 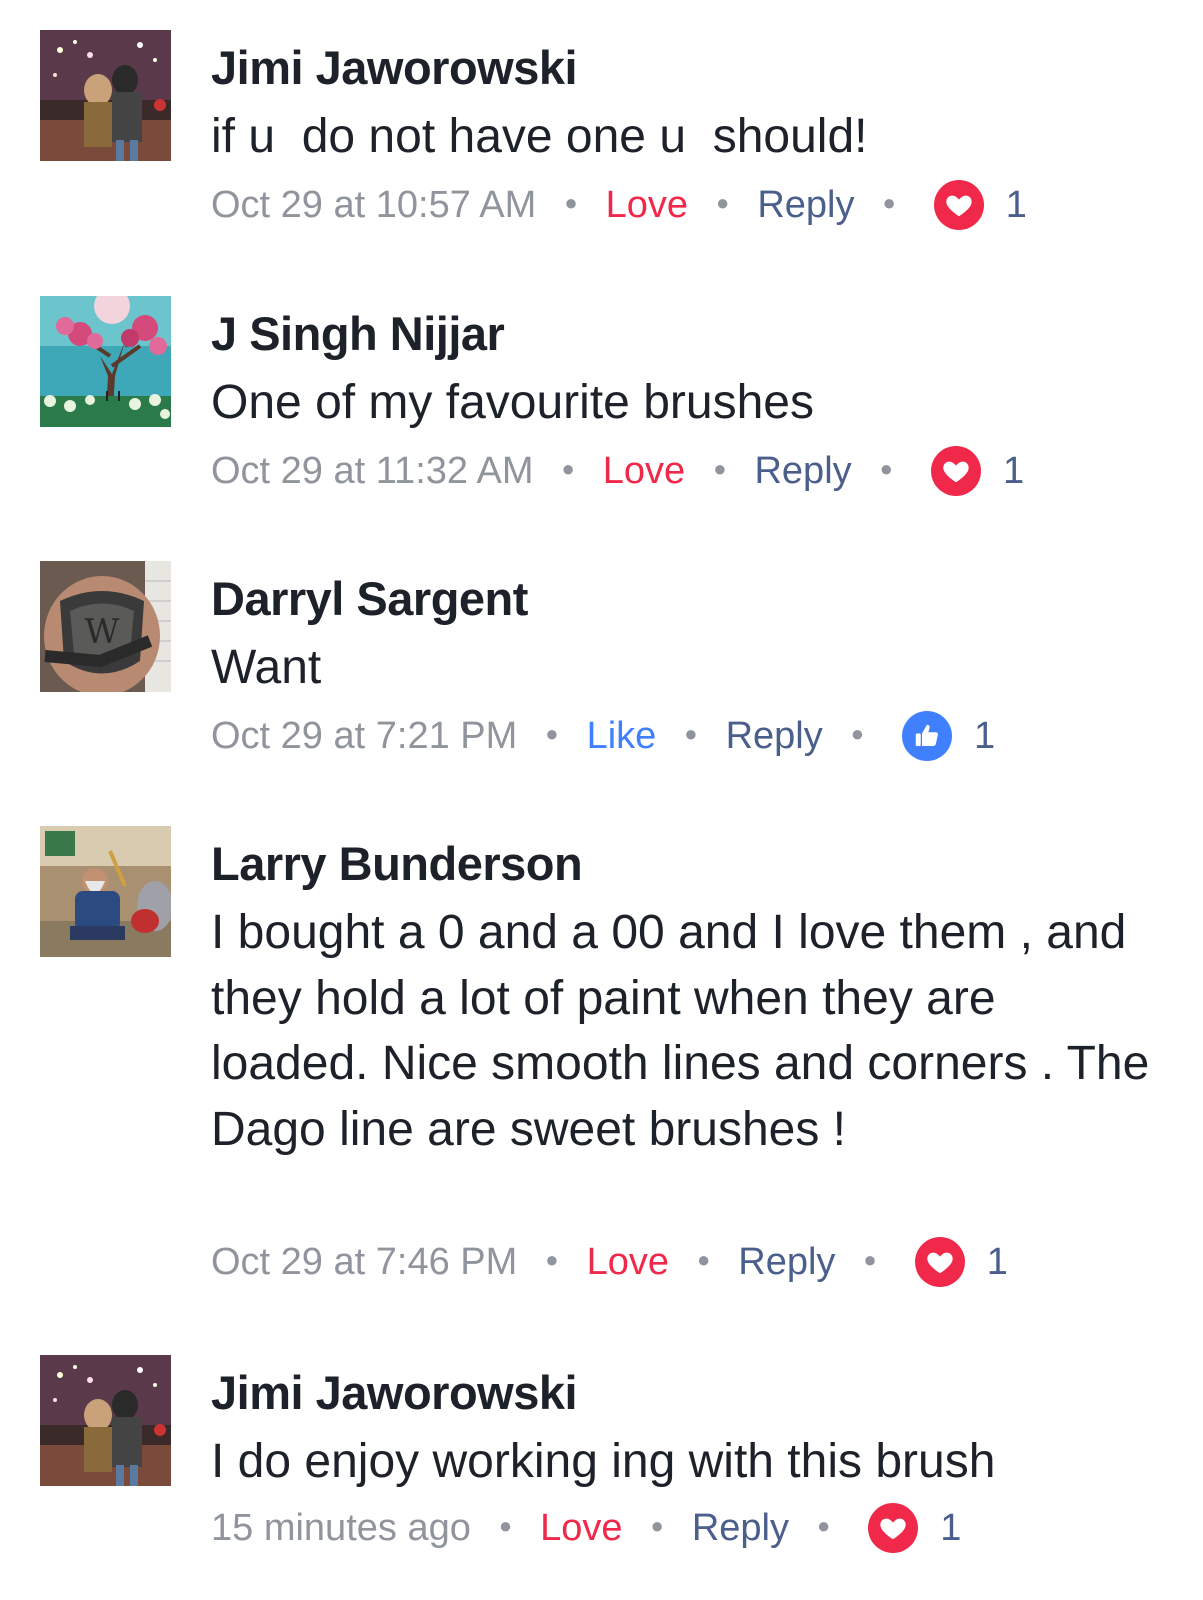 What do you see at coordinates (539, 136) in the screenshot?
I see `comment-text: if u do not have one u should!` at bounding box center [539, 136].